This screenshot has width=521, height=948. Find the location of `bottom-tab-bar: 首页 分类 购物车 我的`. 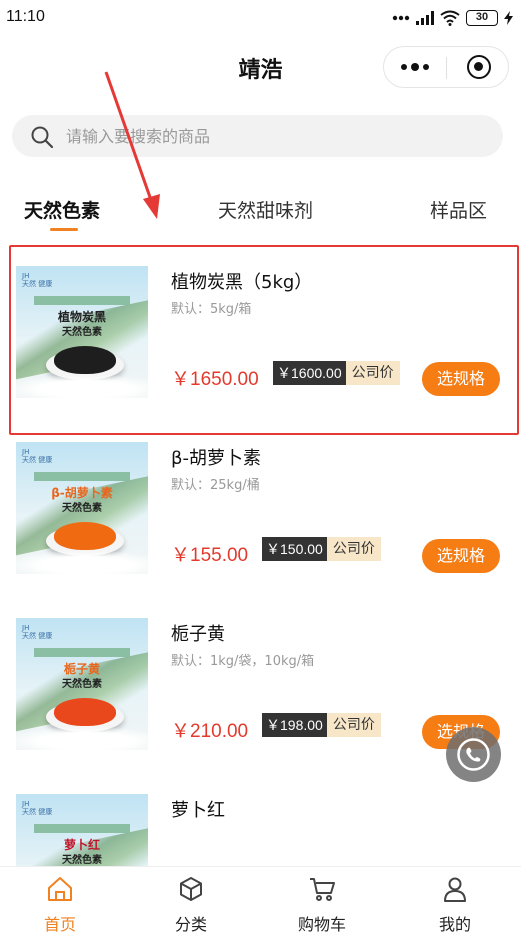

bottom-tab-bar: 首页 分类 购物车 我的 is located at coordinates (260, 907).